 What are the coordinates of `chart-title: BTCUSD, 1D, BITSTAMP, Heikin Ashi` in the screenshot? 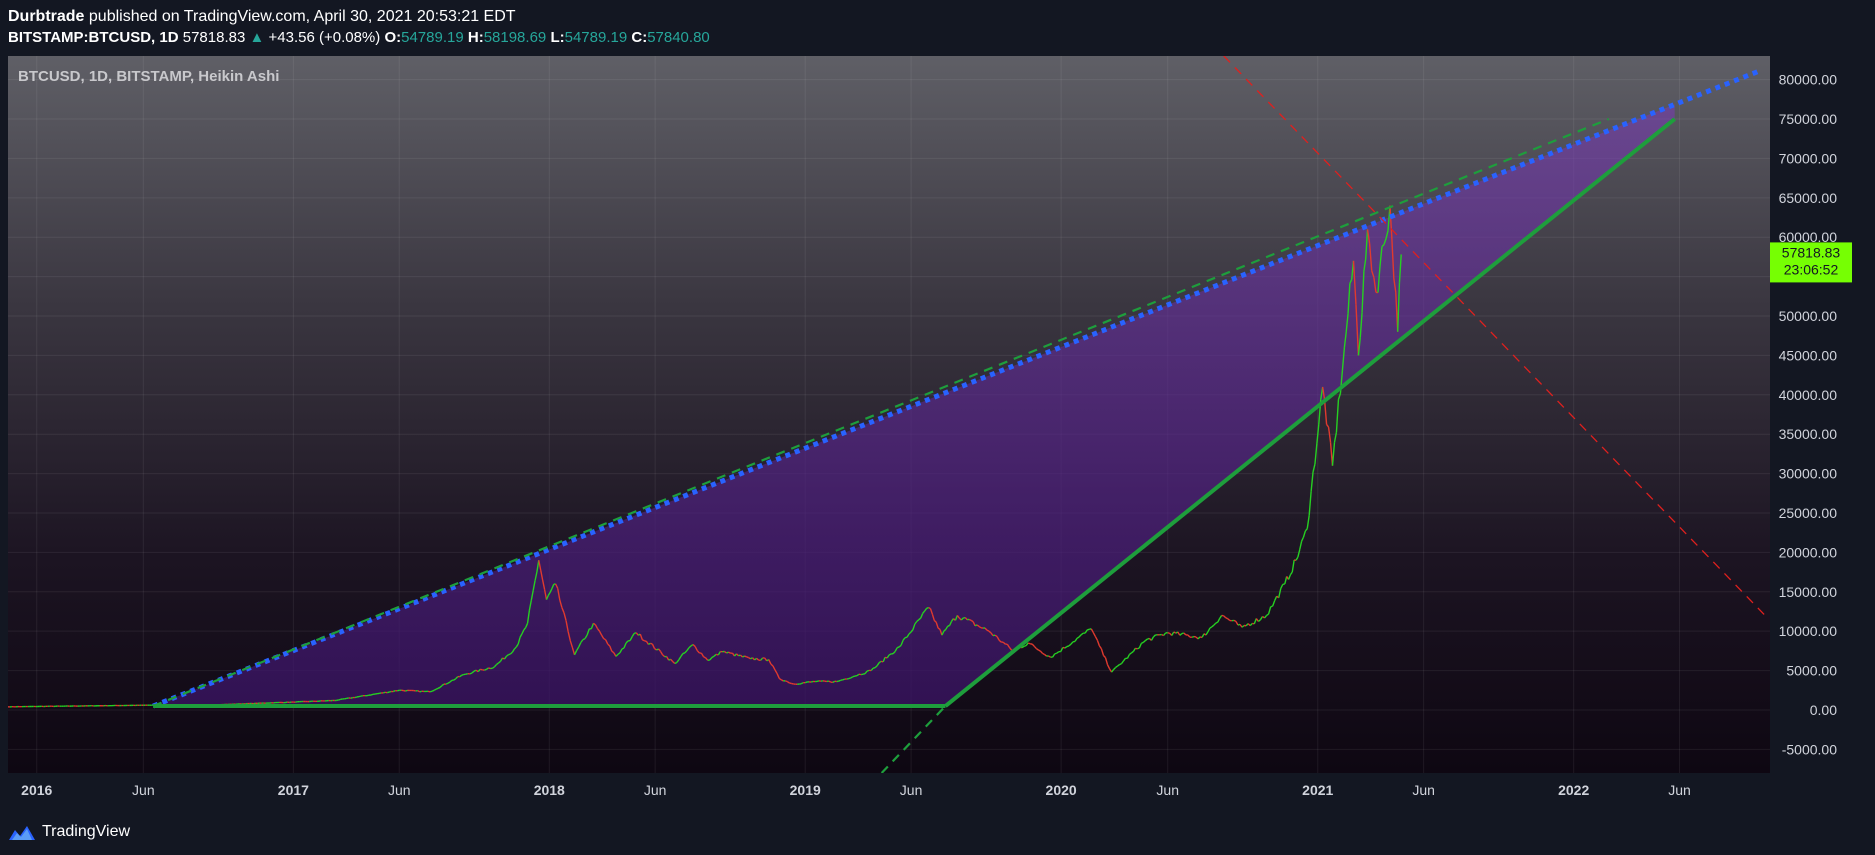 It's located at (148, 76).